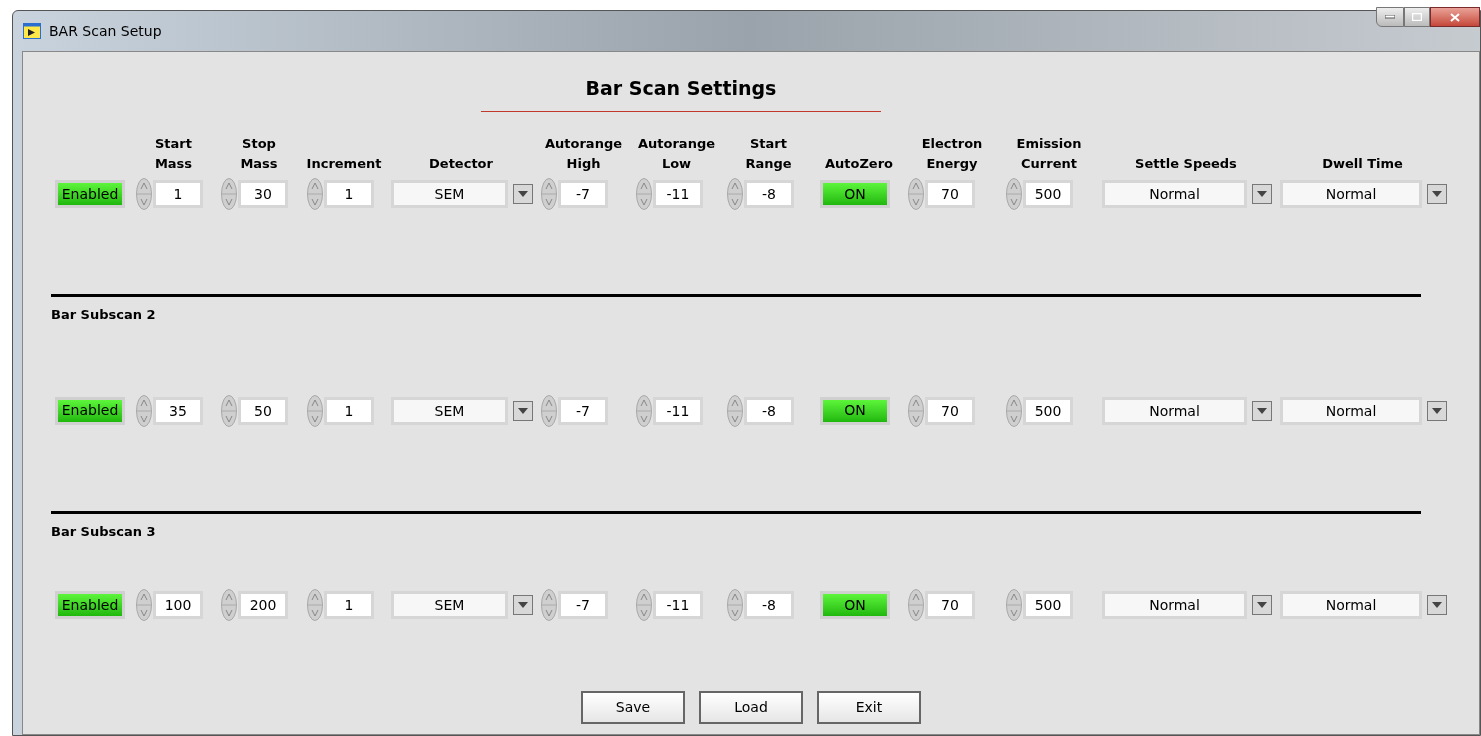 The width and height of the screenshot is (1481, 736). I want to click on action-button: Save, so click(633, 707).